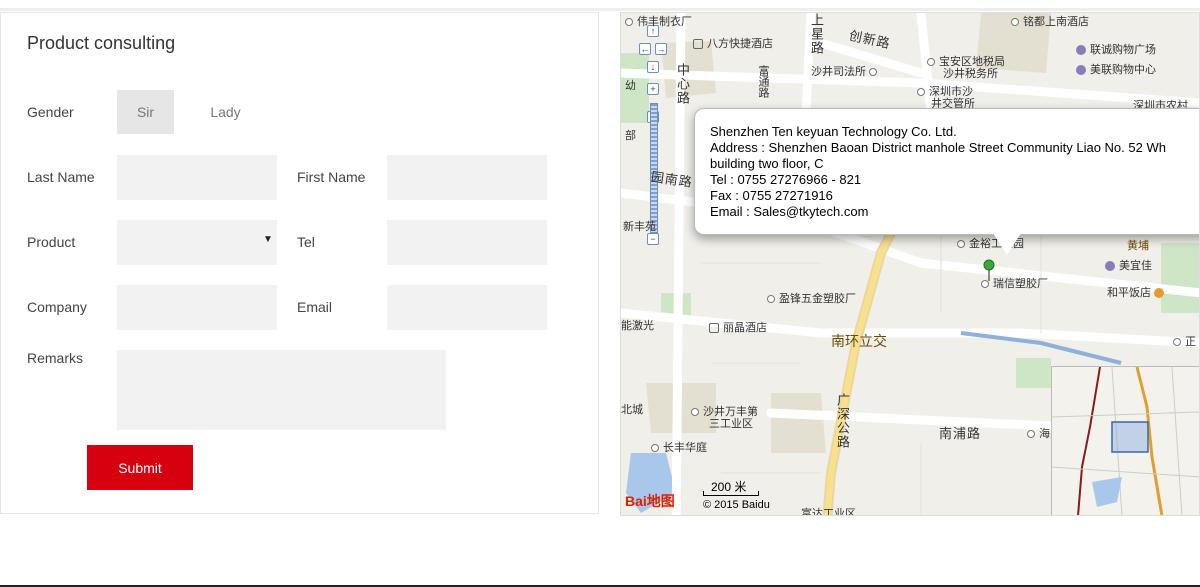 This screenshot has width=1200, height=587. Describe the element at coordinates (653, 89) in the screenshot. I see `zoom-in-icon: +` at that location.